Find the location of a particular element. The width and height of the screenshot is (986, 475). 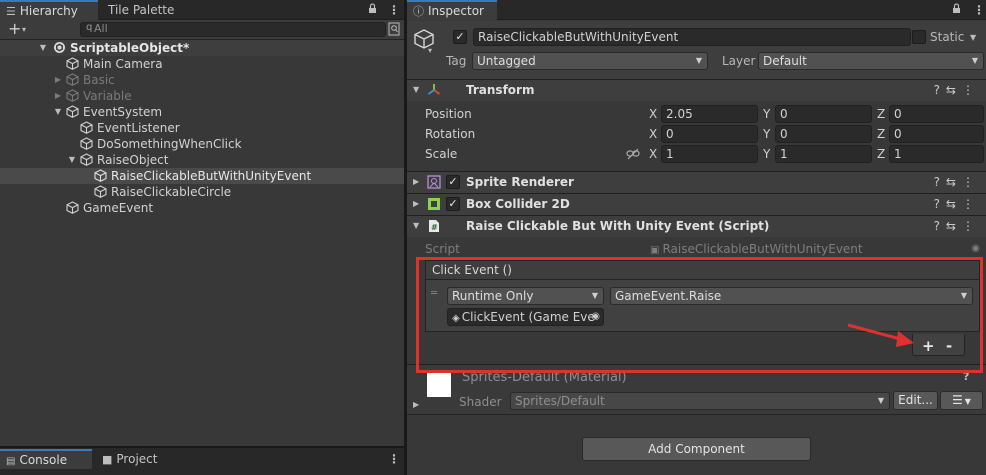

scale-x-label: X is located at coordinates (653, 154).